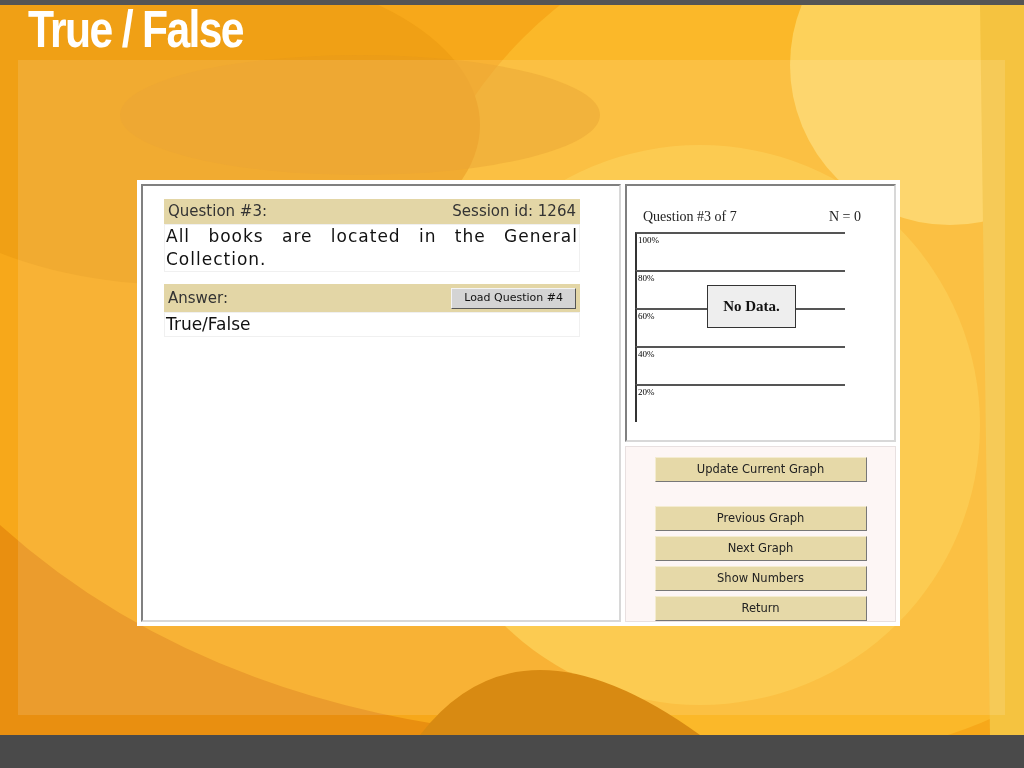  I want to click on graph-button: Show Numbers, so click(760, 578).